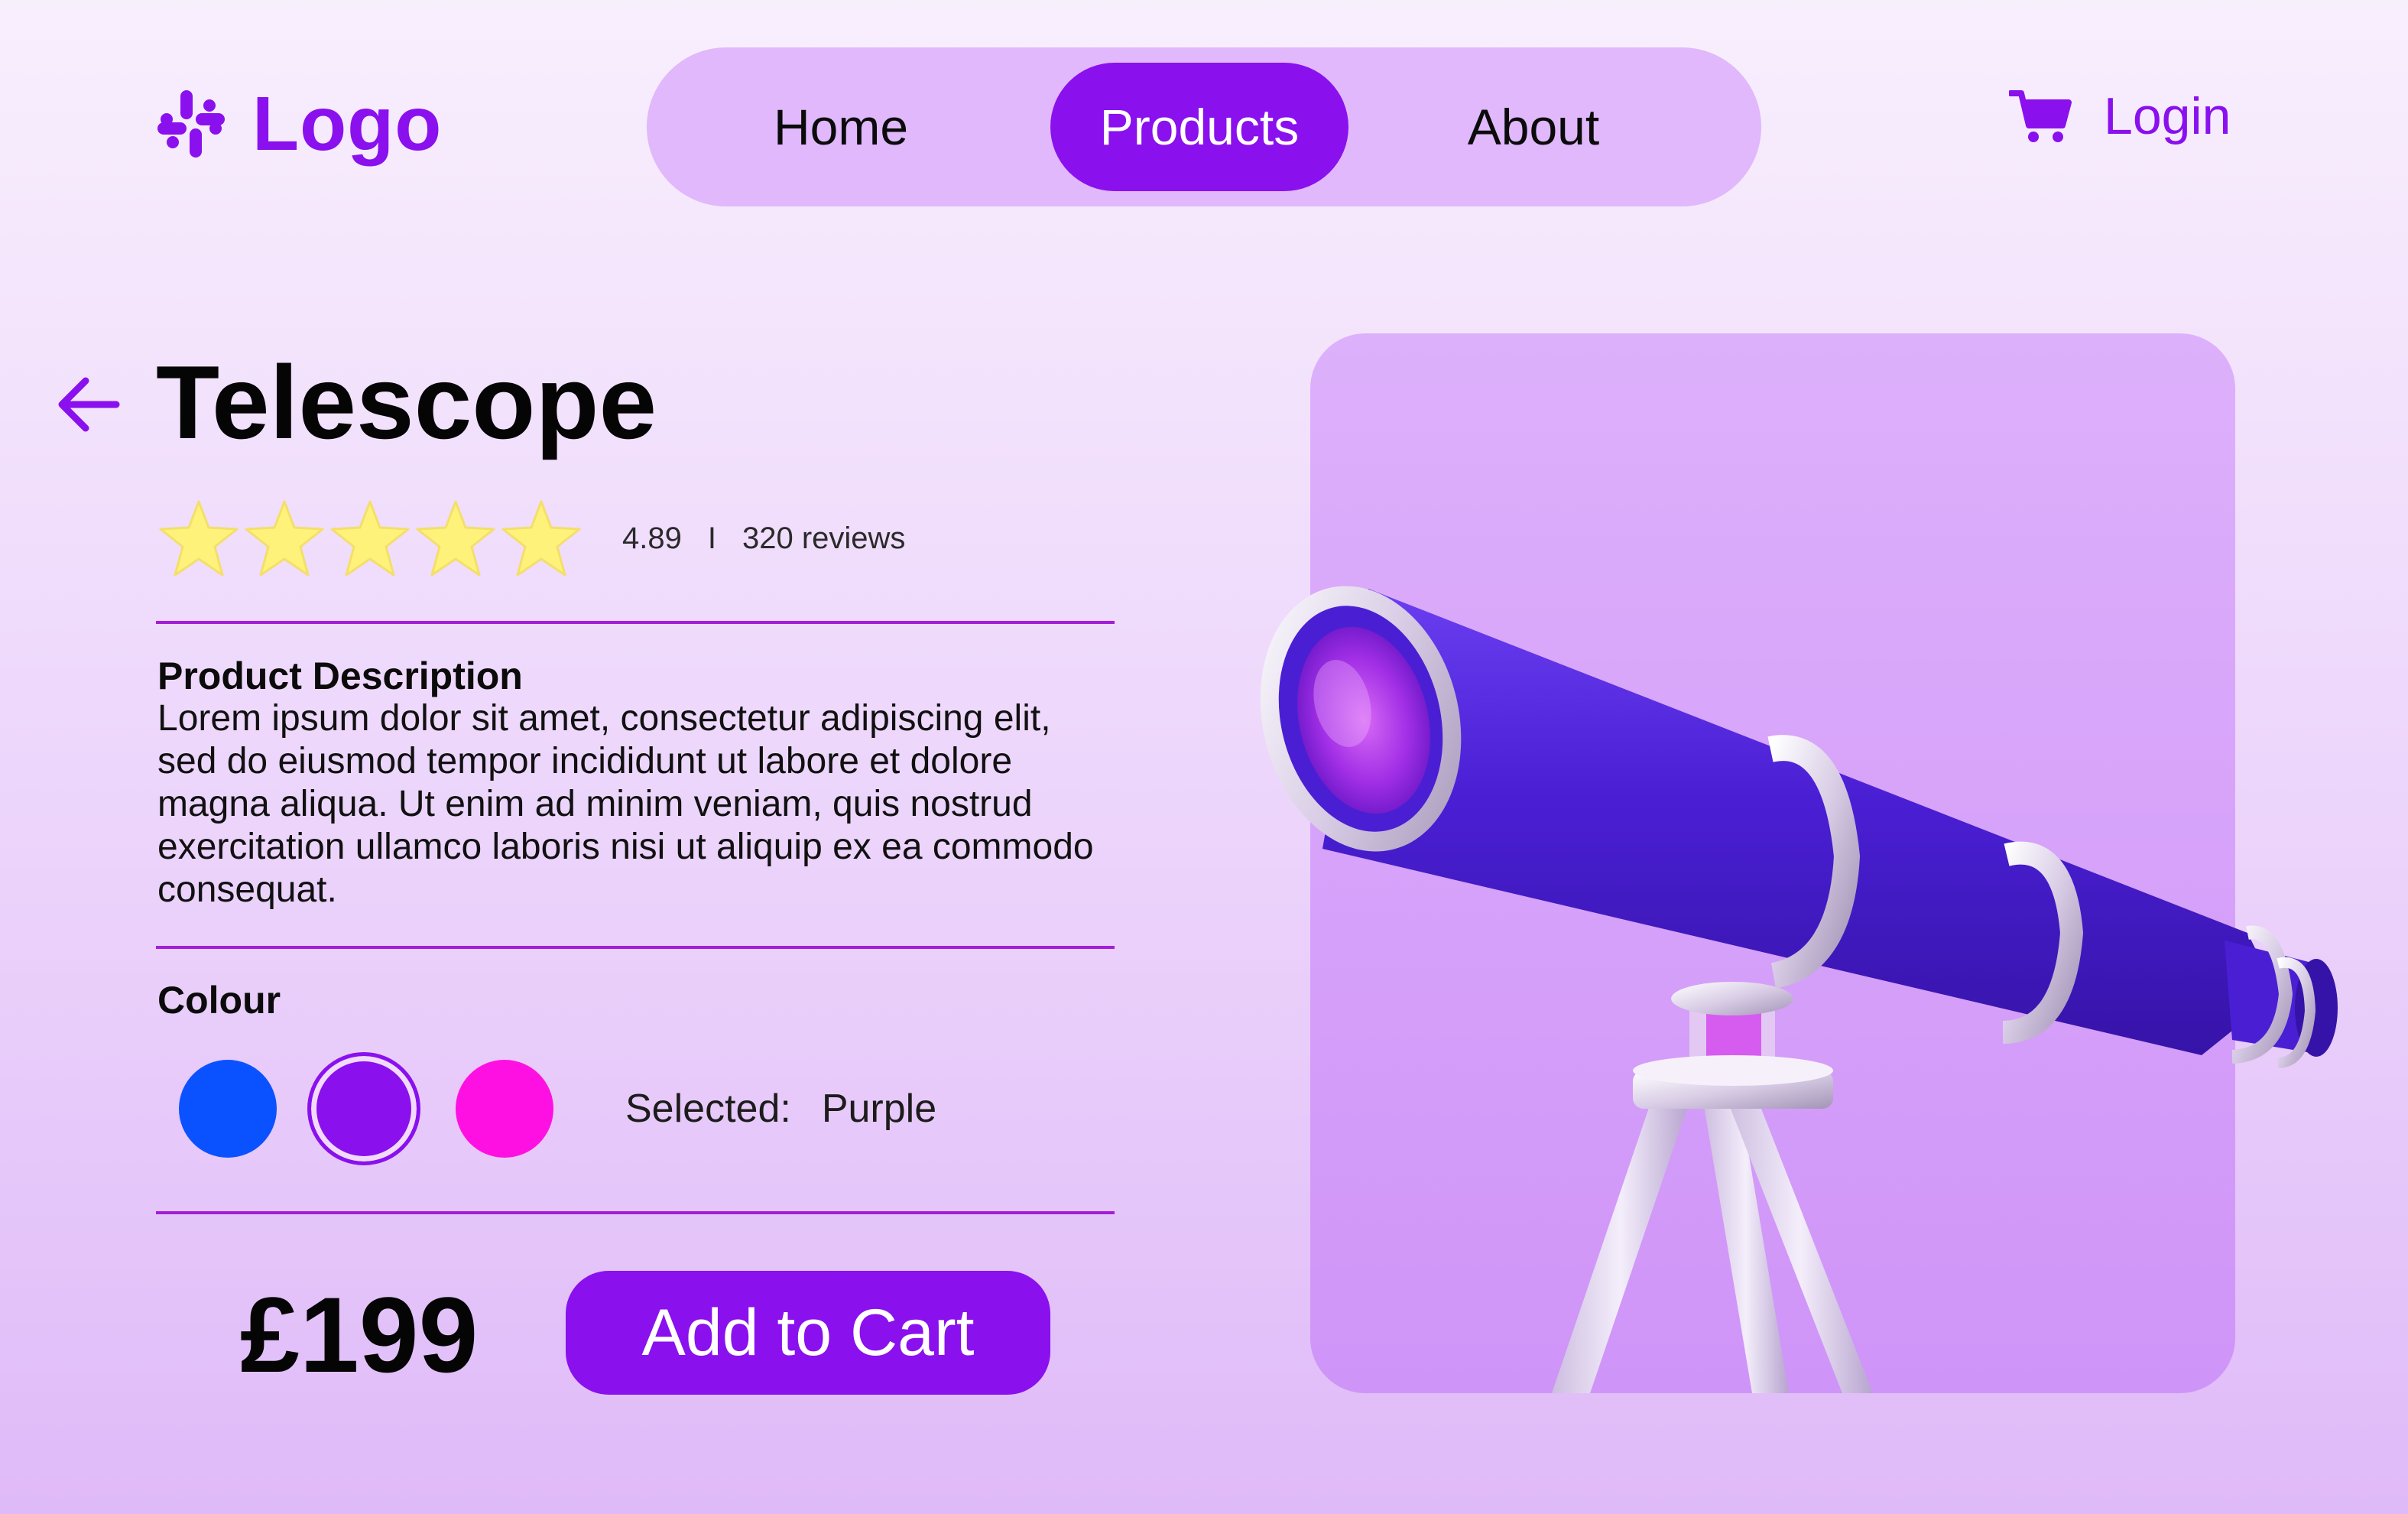 This screenshot has width=2408, height=1514. I want to click on logo: Logo, so click(299, 124).